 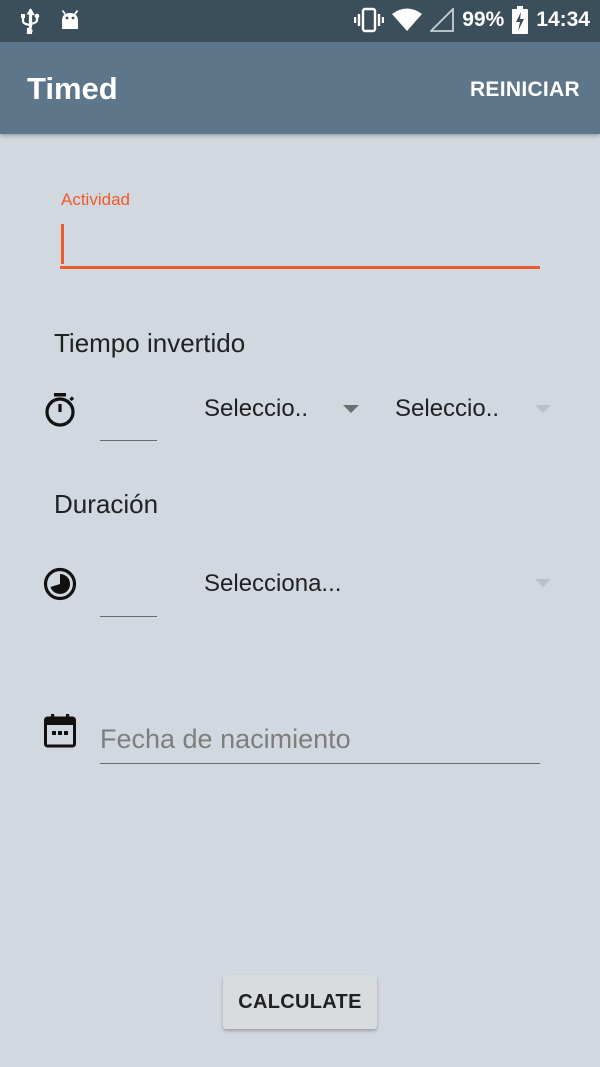 What do you see at coordinates (106, 504) in the screenshot?
I see `duration-title: Duración` at bounding box center [106, 504].